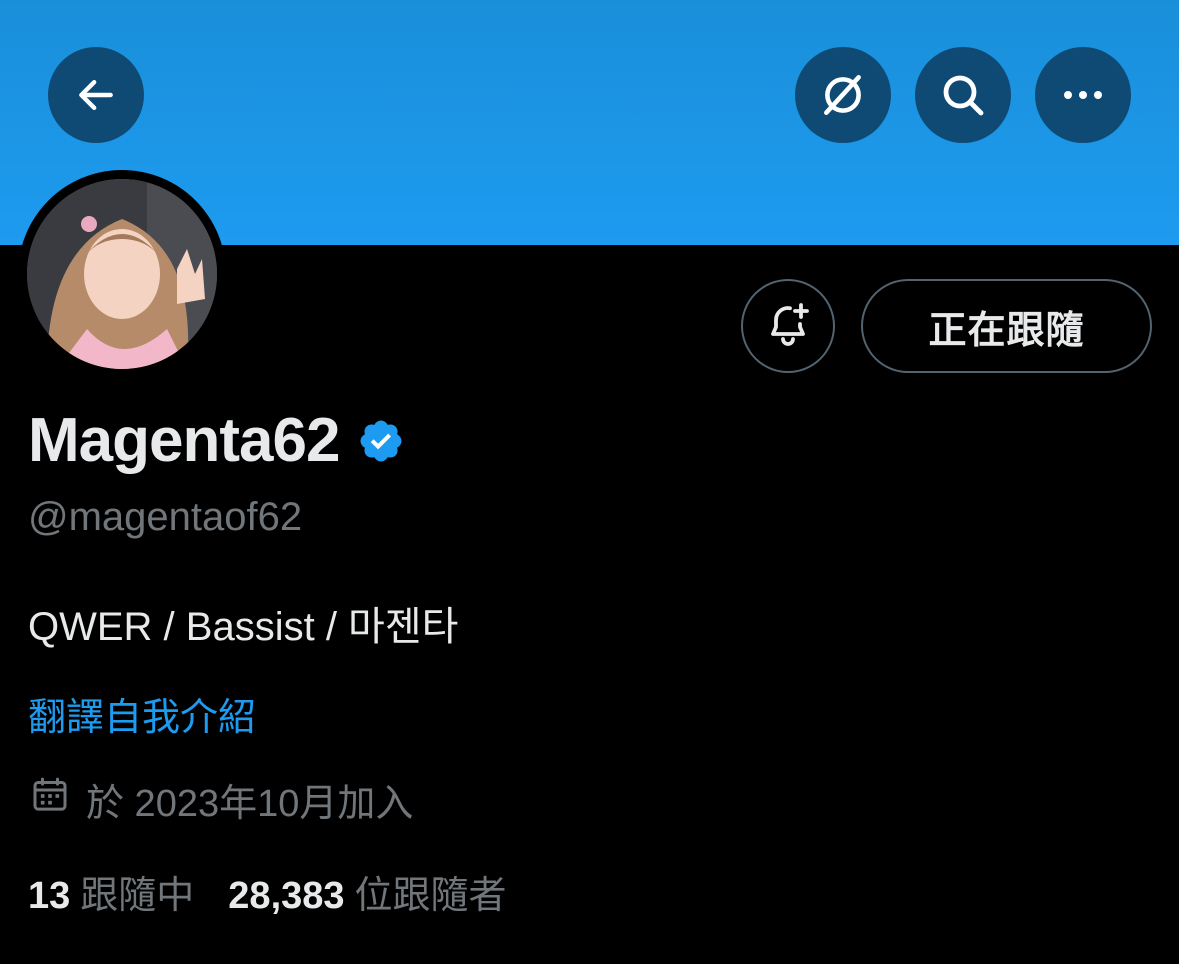 The width and height of the screenshot is (1179, 964). I want to click on avatar-image, so click(122, 274).